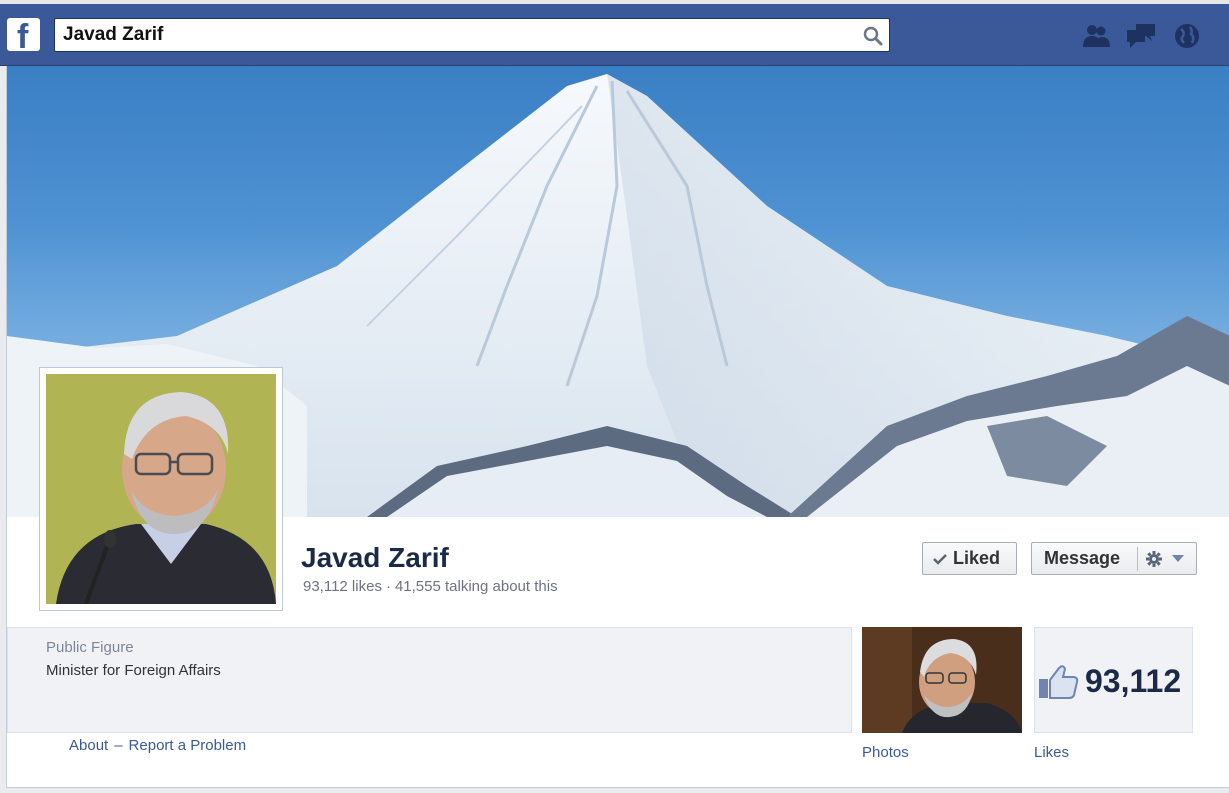  I want to click on top-navigation-bar: f, so click(614, 33).